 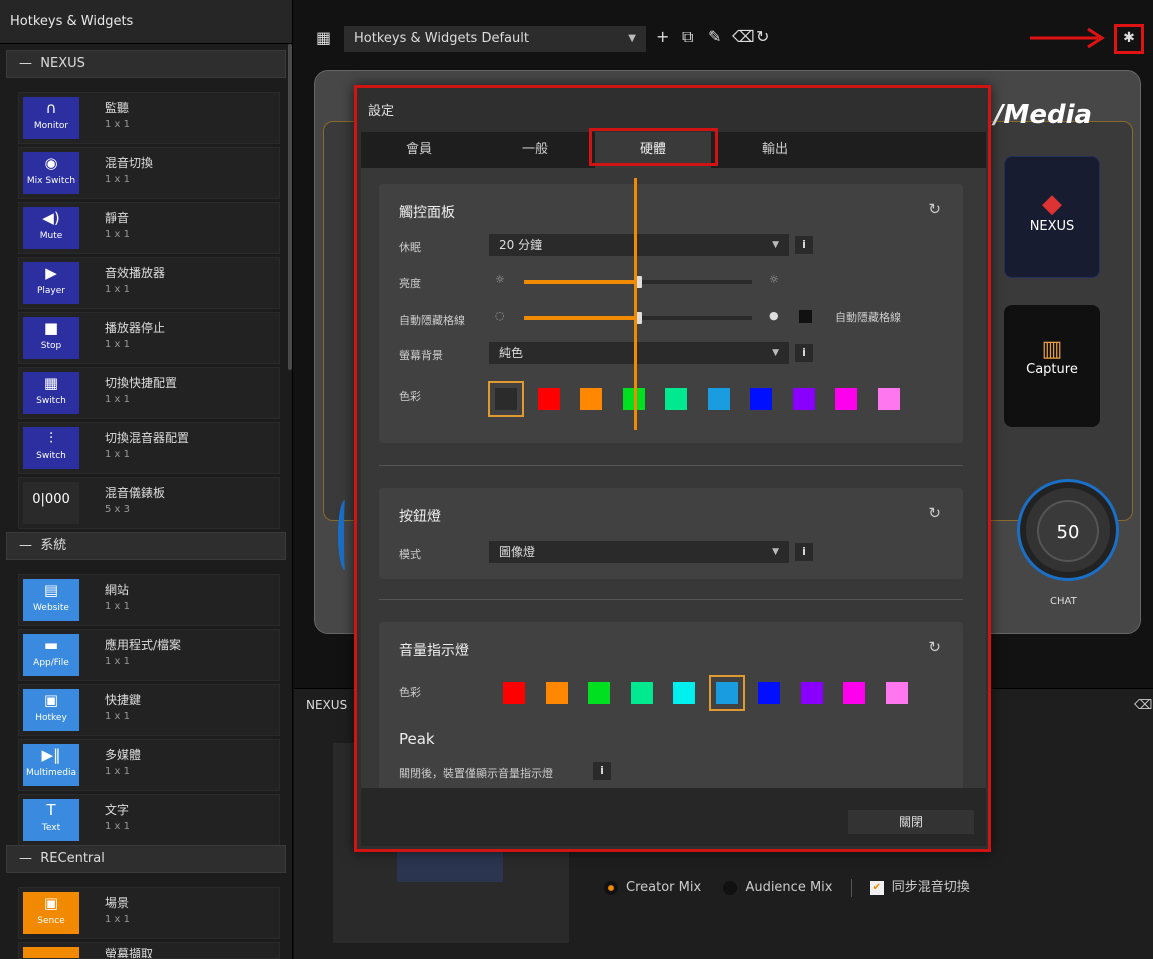 I want to click on widget-item: T Text 文字 1 x 1, so click(x=149, y=820).